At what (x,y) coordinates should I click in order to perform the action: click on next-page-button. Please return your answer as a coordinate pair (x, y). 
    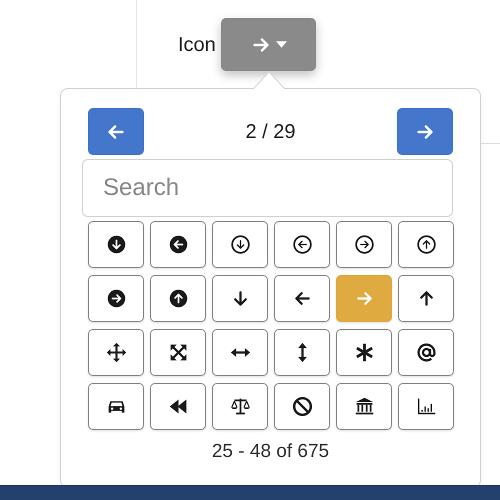
    Looking at the image, I should click on (424, 131).